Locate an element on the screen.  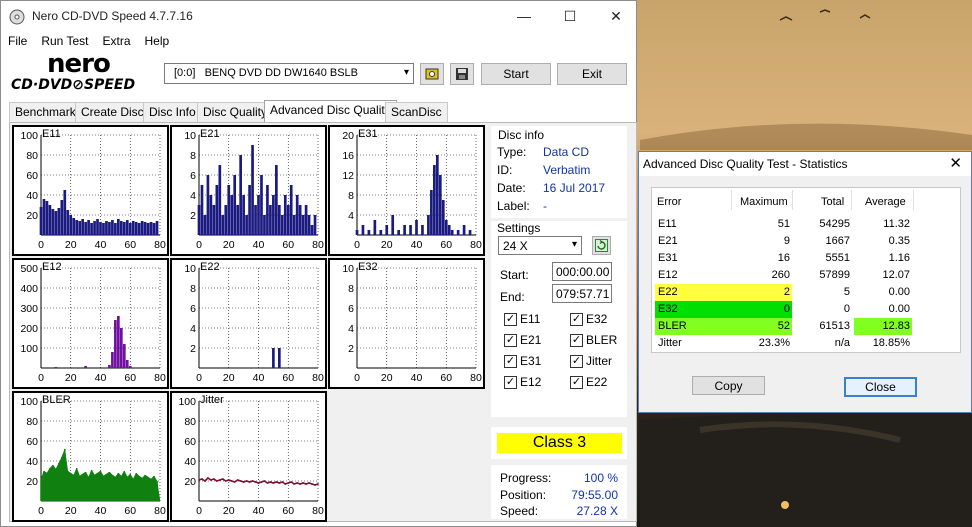
statistics-row: E32 0 0 0.00 is located at coordinates (806, 309).